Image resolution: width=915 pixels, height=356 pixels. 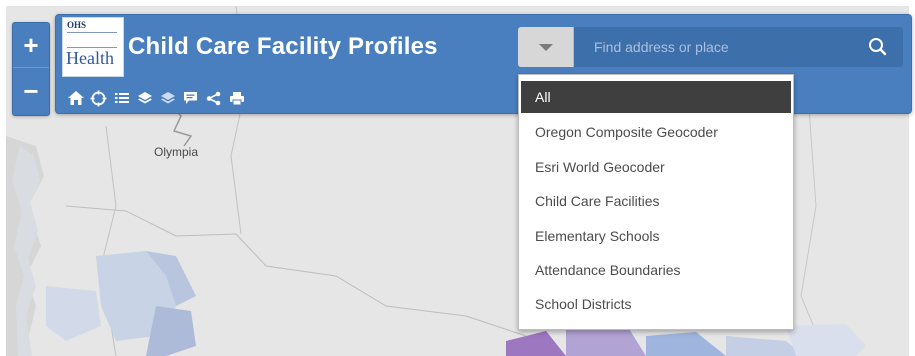 I want to click on search-source-dropdown-toggle, so click(x=546, y=47).